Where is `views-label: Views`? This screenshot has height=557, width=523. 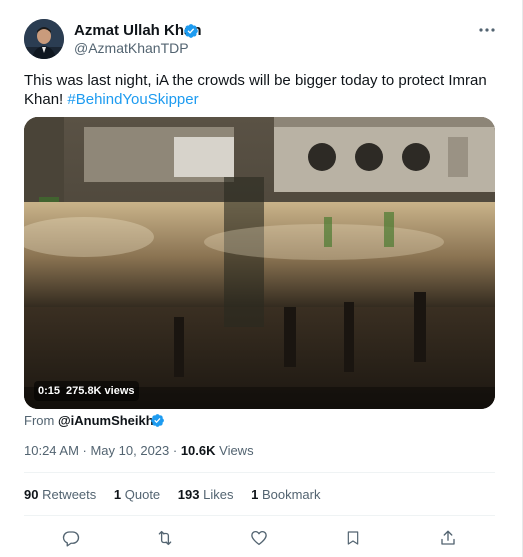 views-label: Views is located at coordinates (234, 450).